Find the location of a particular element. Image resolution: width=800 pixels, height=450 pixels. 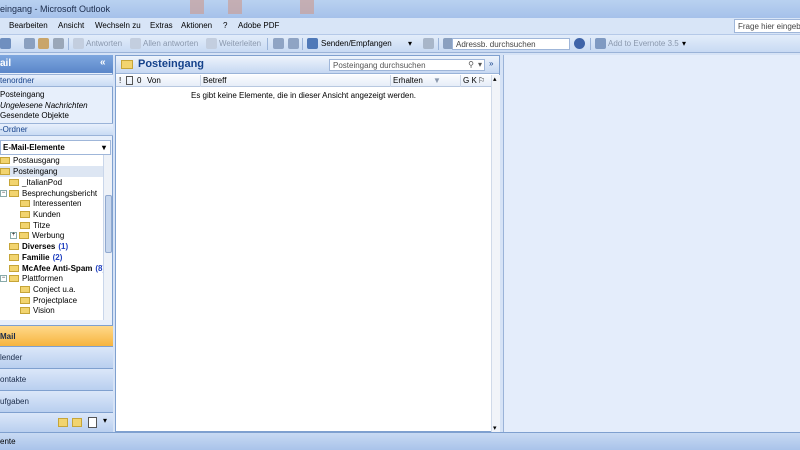

send-receive-button: Senden/Empfangen is located at coordinates (356, 43).